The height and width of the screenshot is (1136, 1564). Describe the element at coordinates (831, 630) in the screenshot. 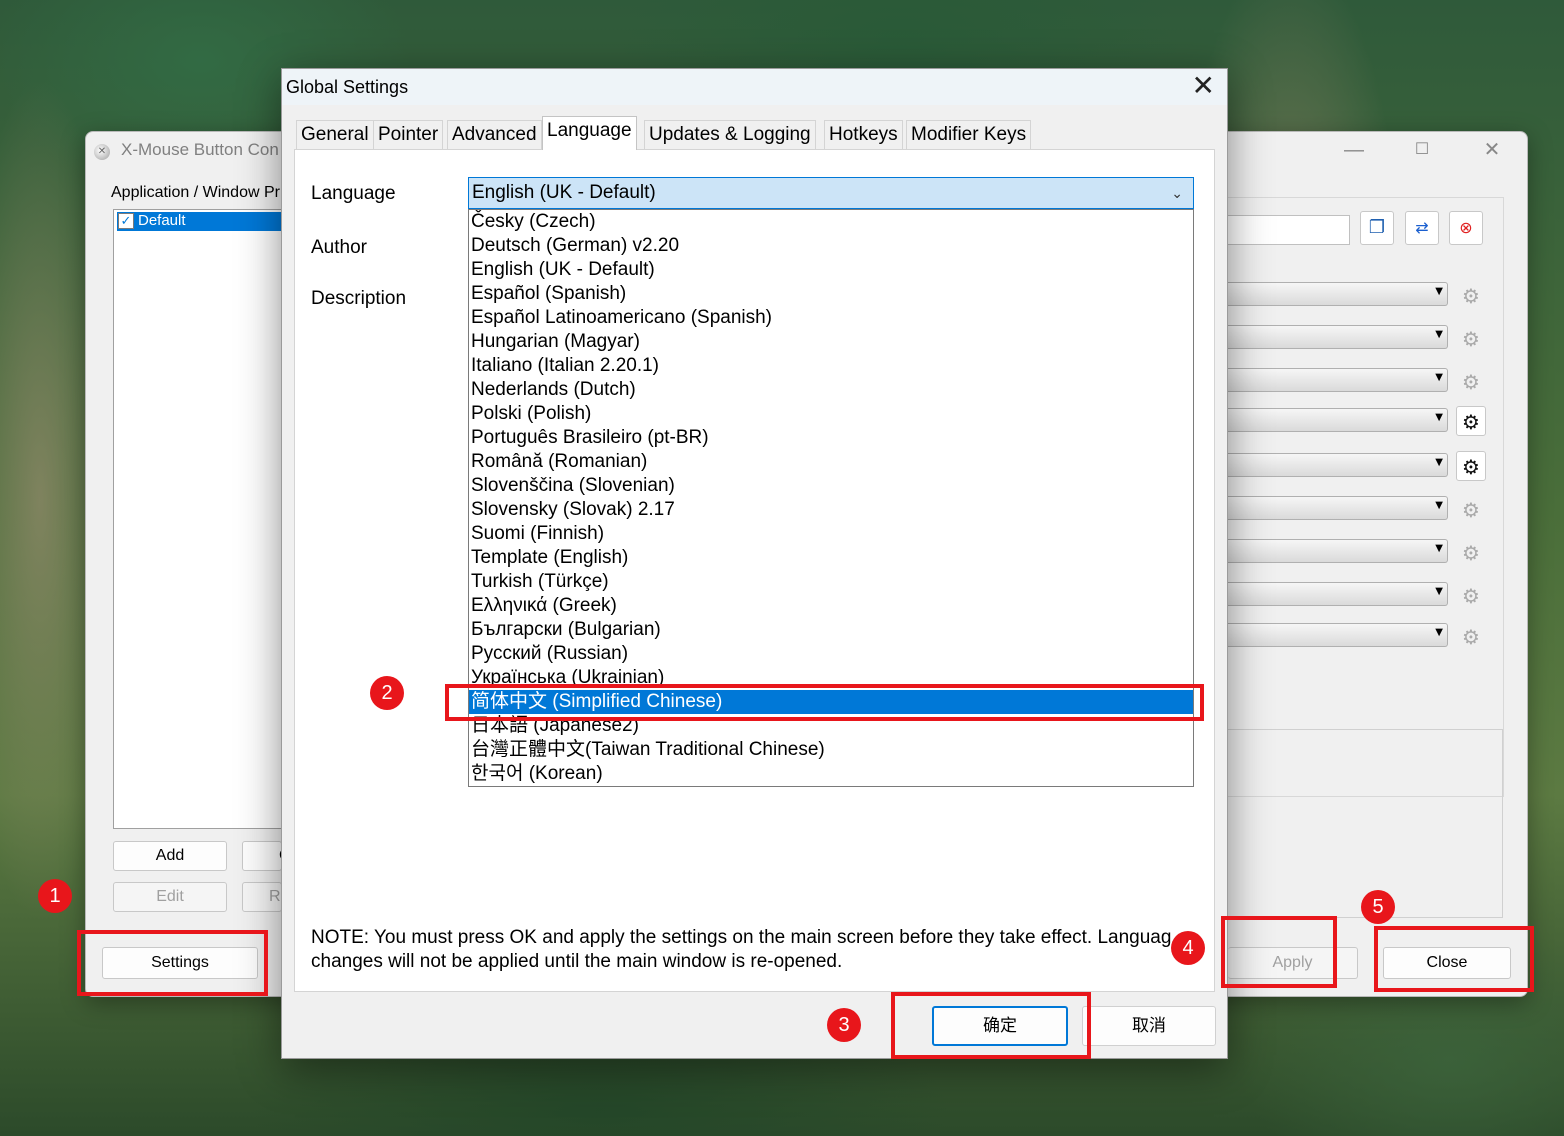

I see `language-option: Български (Bulgarian)` at that location.